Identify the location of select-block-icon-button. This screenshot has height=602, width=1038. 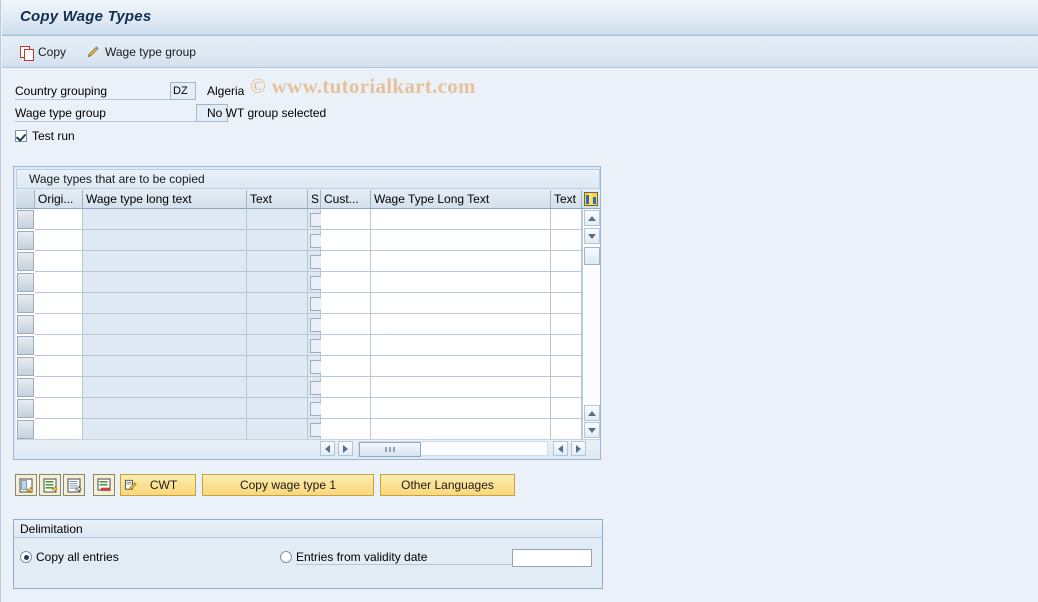
(50, 485).